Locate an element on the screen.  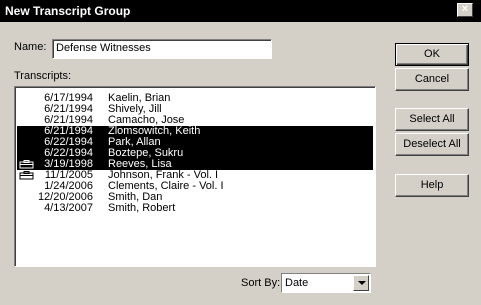
help-button: Help is located at coordinates (432, 185).